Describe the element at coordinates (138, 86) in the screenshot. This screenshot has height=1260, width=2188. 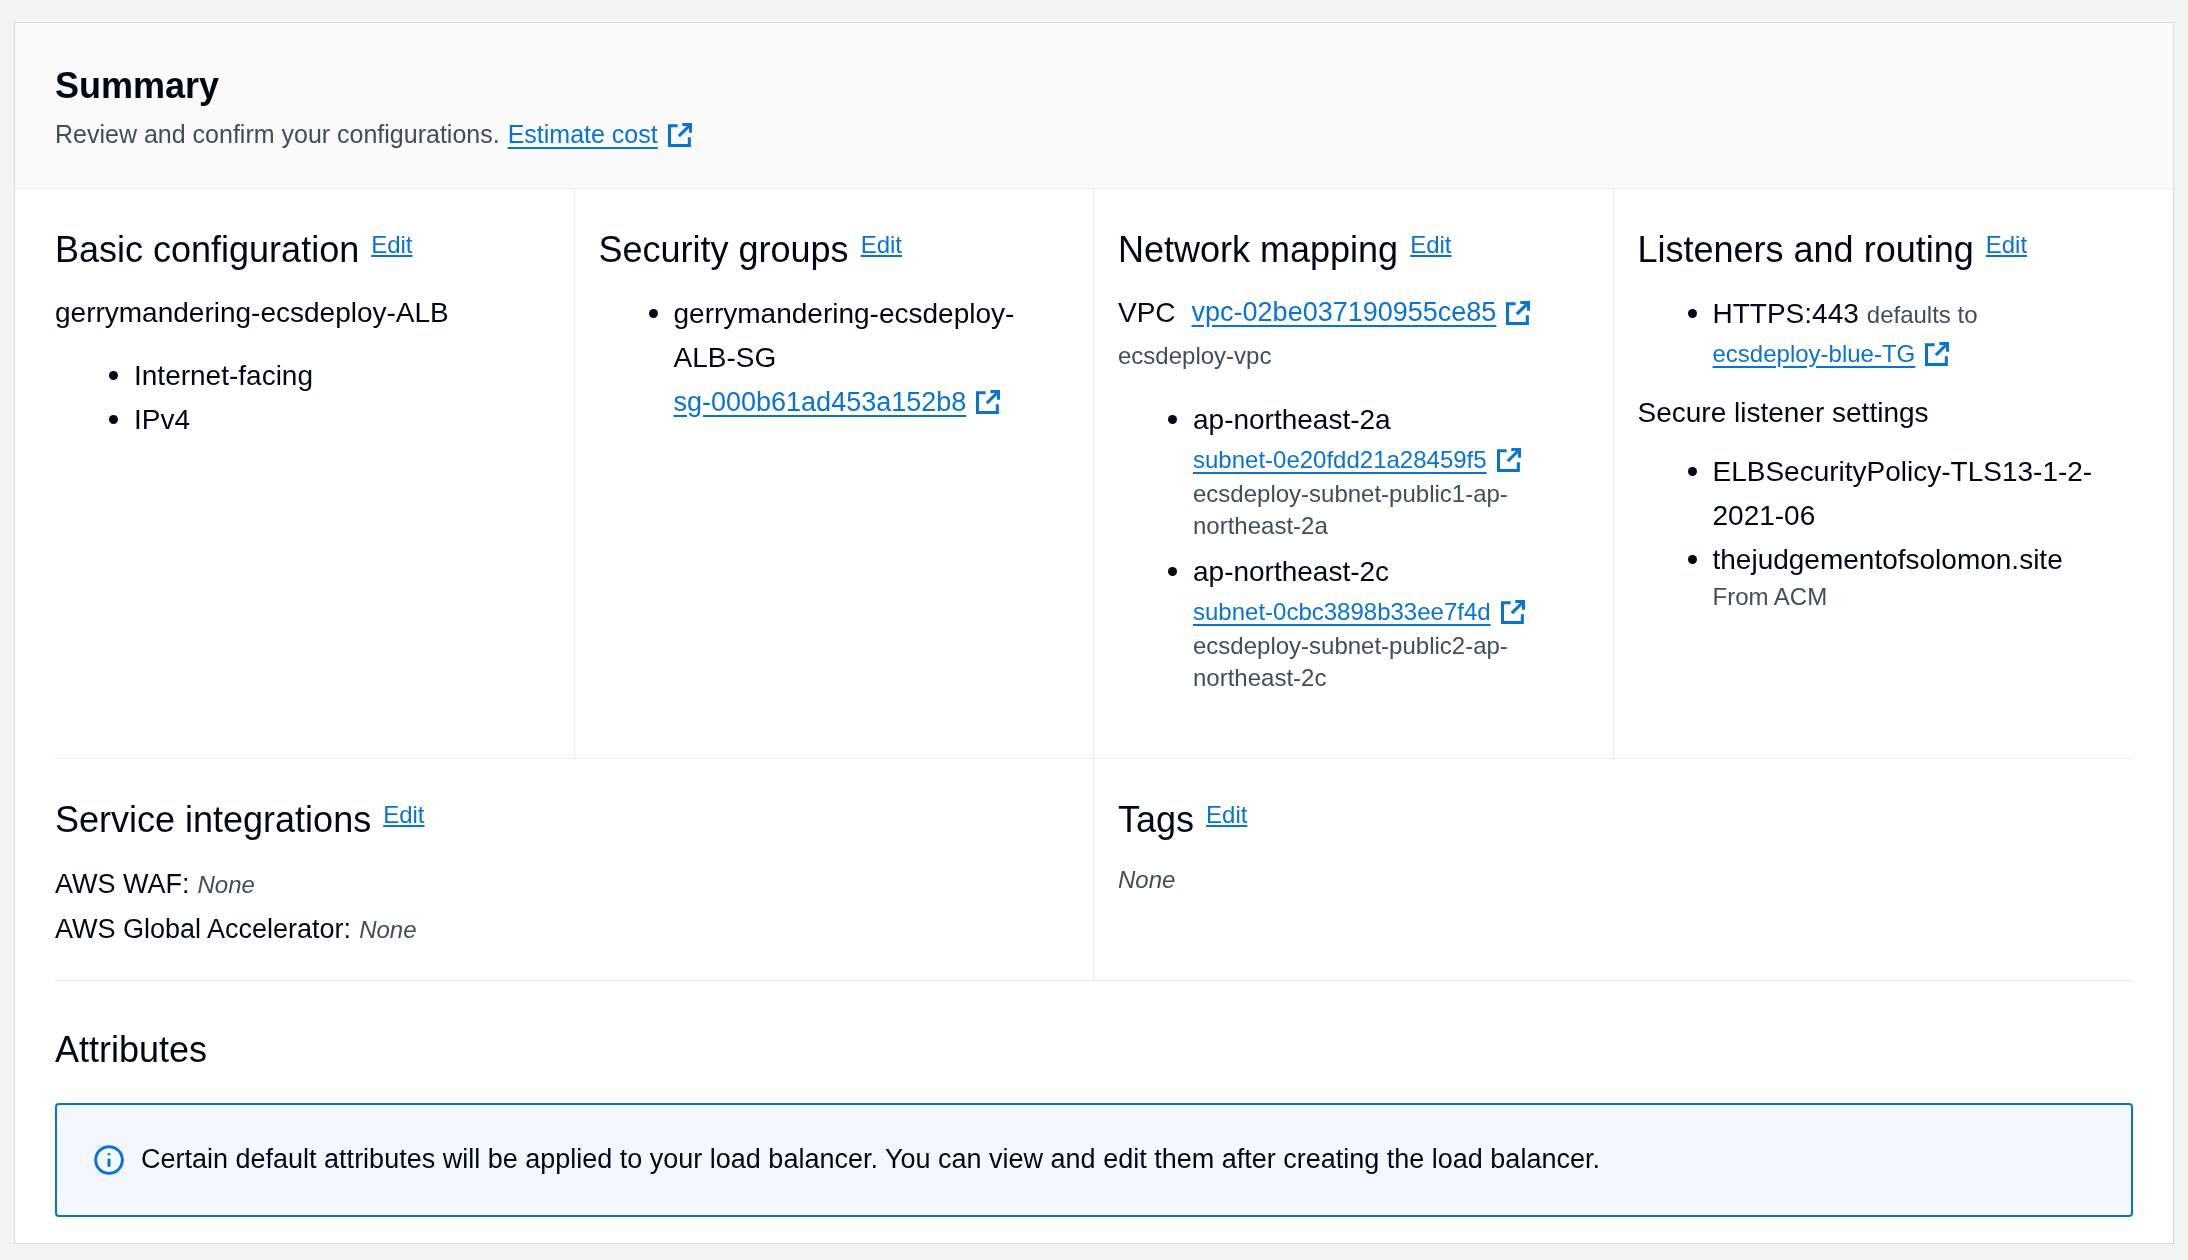
I see `summary-title: Summary` at that location.